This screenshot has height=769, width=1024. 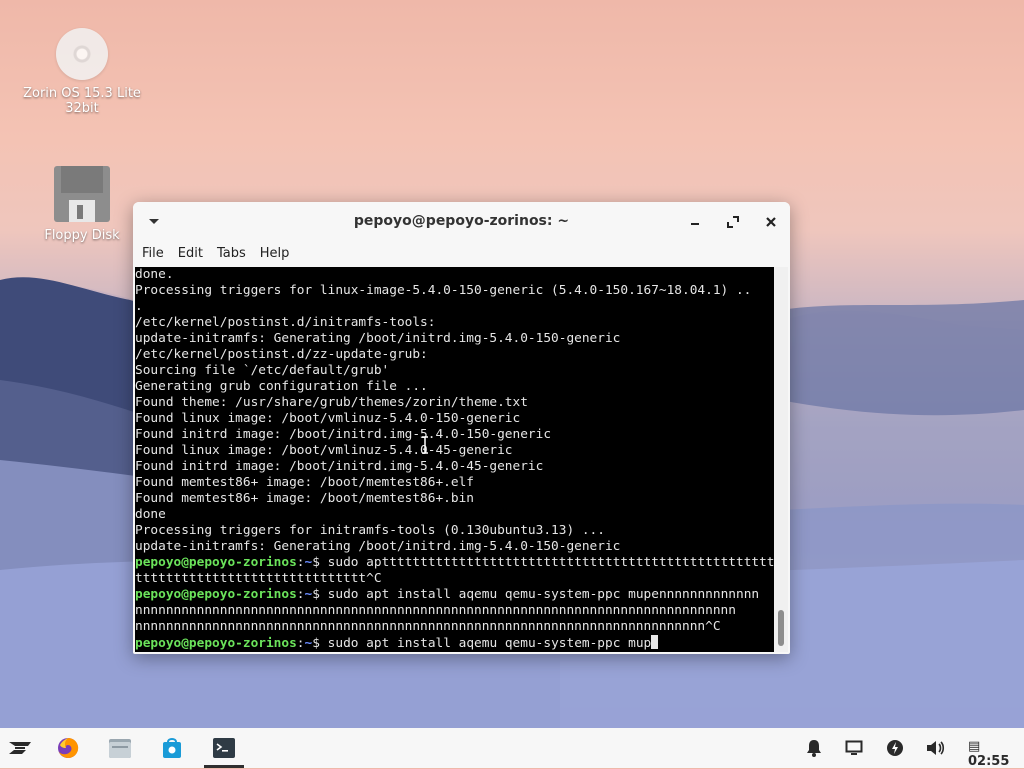 I want to click on close-button, so click(x=771, y=222).